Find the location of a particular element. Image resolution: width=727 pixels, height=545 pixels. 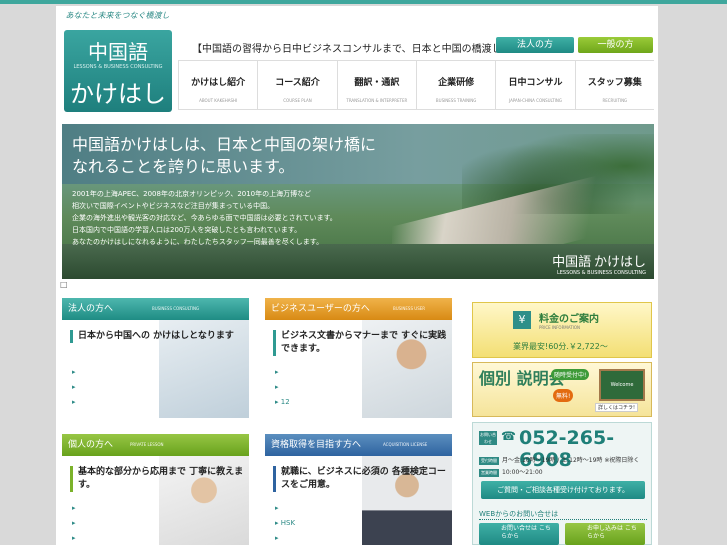

seminar-badge-open: 随時受付中! is located at coordinates (570, 374).